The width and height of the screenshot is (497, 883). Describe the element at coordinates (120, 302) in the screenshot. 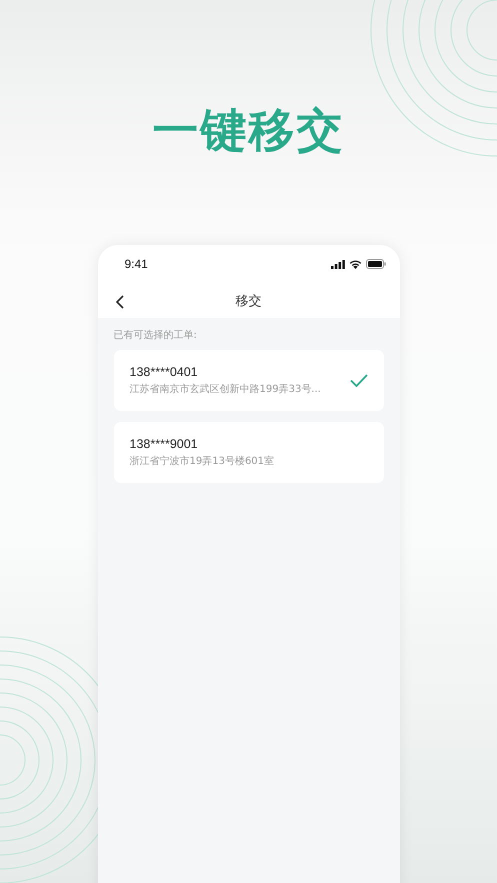

I see `back-icon` at that location.